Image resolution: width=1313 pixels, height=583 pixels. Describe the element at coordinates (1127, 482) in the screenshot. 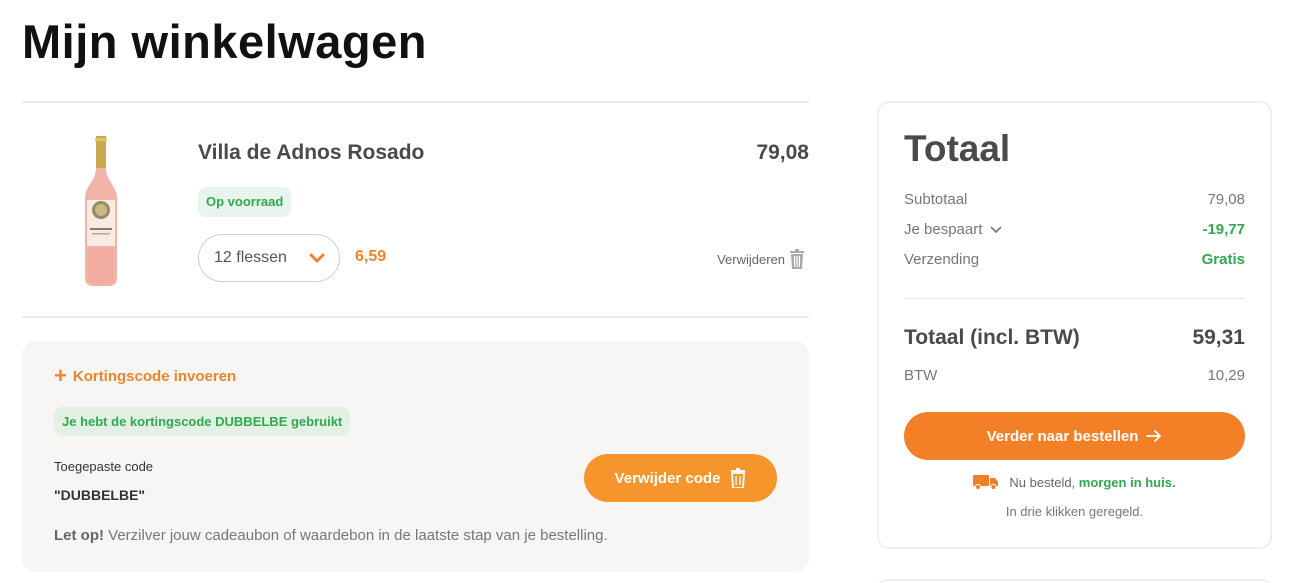

I see `delivery-highlight: morgen in huis.` at that location.